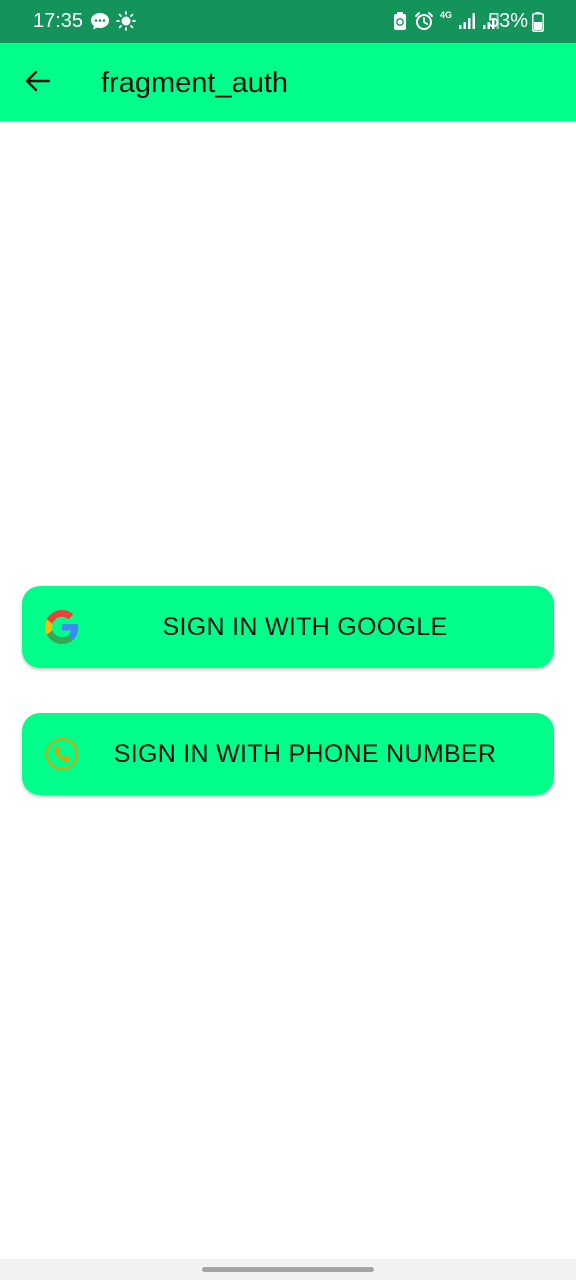 This screenshot has width=576, height=1280. Describe the element at coordinates (507, 21) in the screenshot. I see `battery-percent: 53%` at that location.